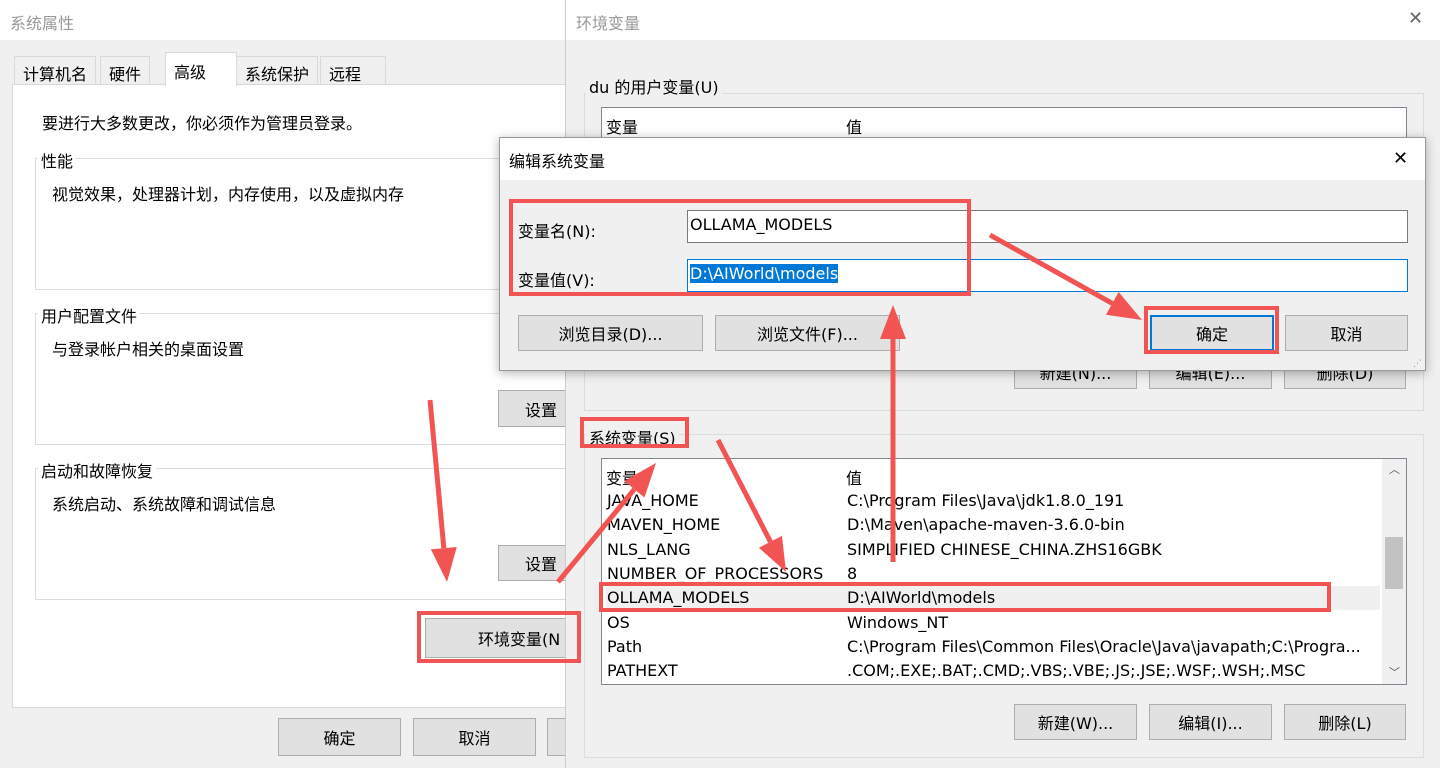  What do you see at coordinates (1211, 330) in the screenshot?
I see `highlight-box-ok-button` at bounding box center [1211, 330].